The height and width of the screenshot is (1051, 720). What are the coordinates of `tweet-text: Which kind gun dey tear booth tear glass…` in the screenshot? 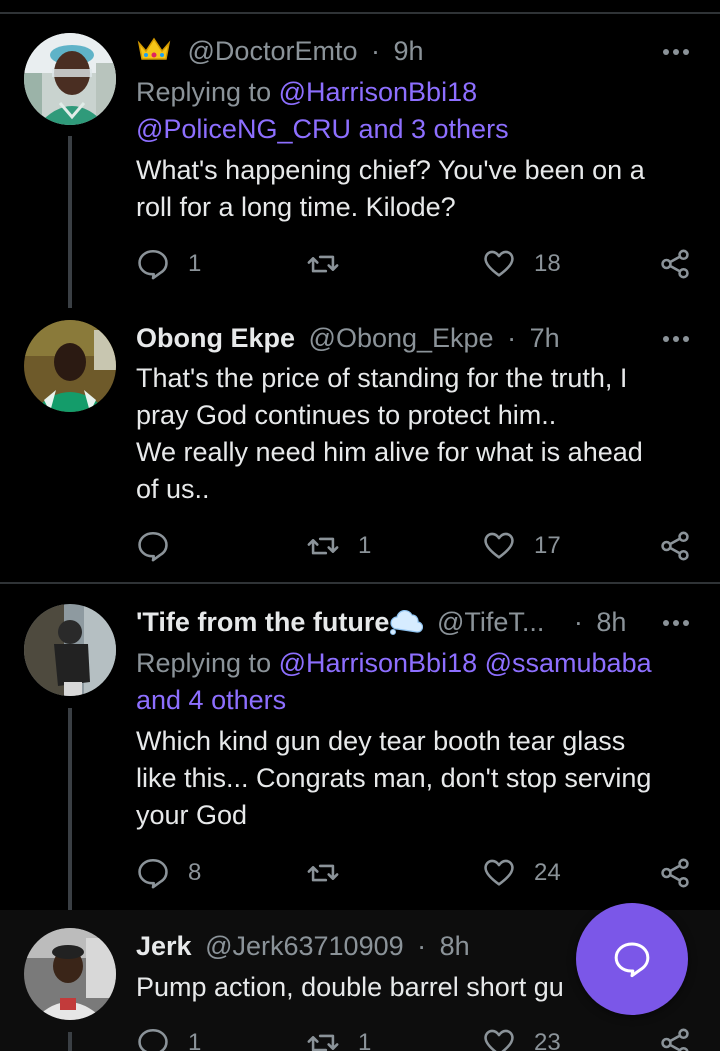 It's located at (394, 778).